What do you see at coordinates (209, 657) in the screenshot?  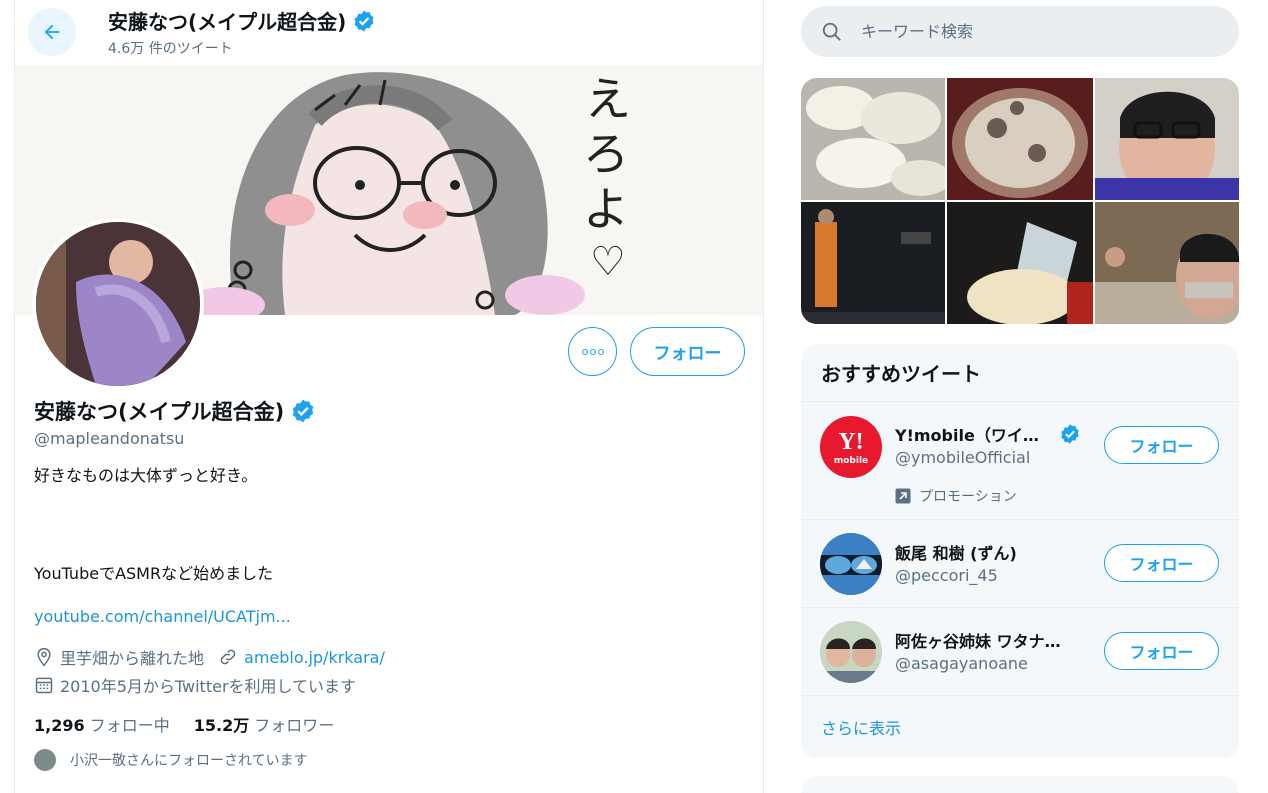 I see `profile-meta-location-website: 里芋畑から離れた地 ameblo.jp/krkara/` at bounding box center [209, 657].